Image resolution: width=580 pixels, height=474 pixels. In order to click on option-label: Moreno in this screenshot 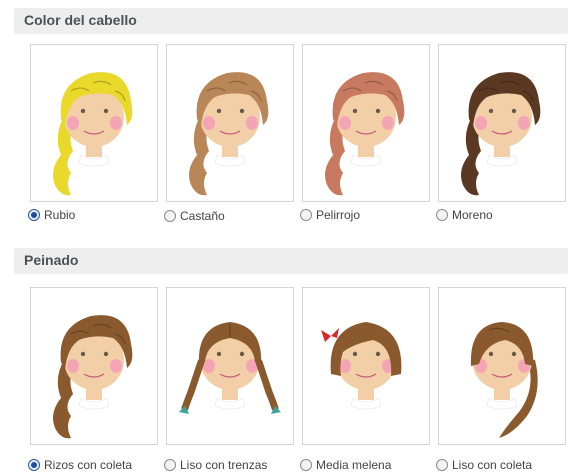, I will do `click(472, 215)`.